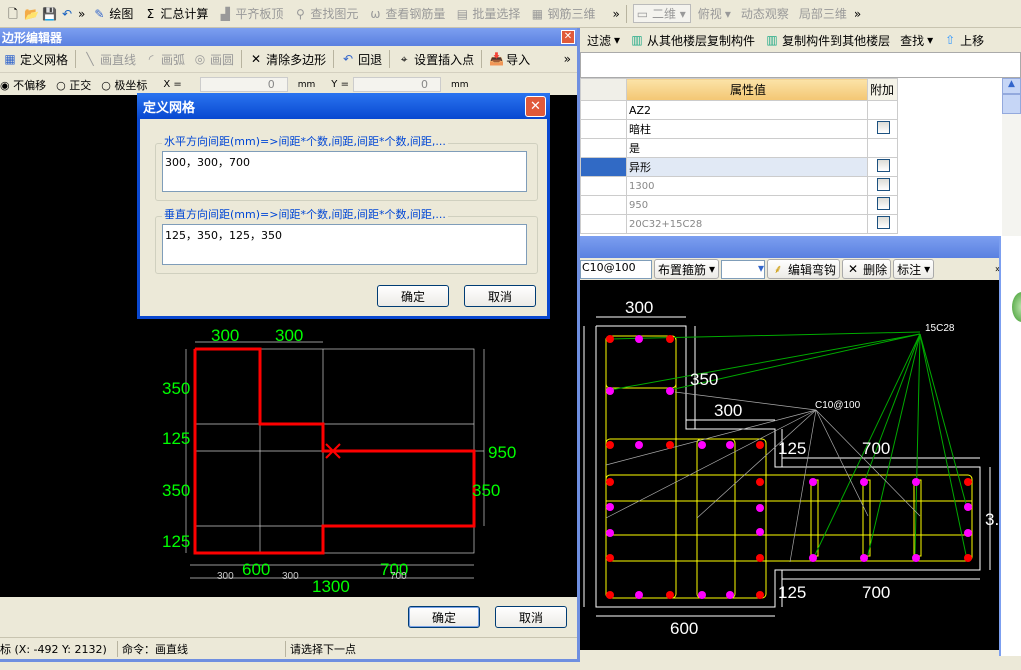 The height and width of the screenshot is (670, 1021). I want to click on view-rebar-button: ω 查看钢筋量, so click(406, 14).